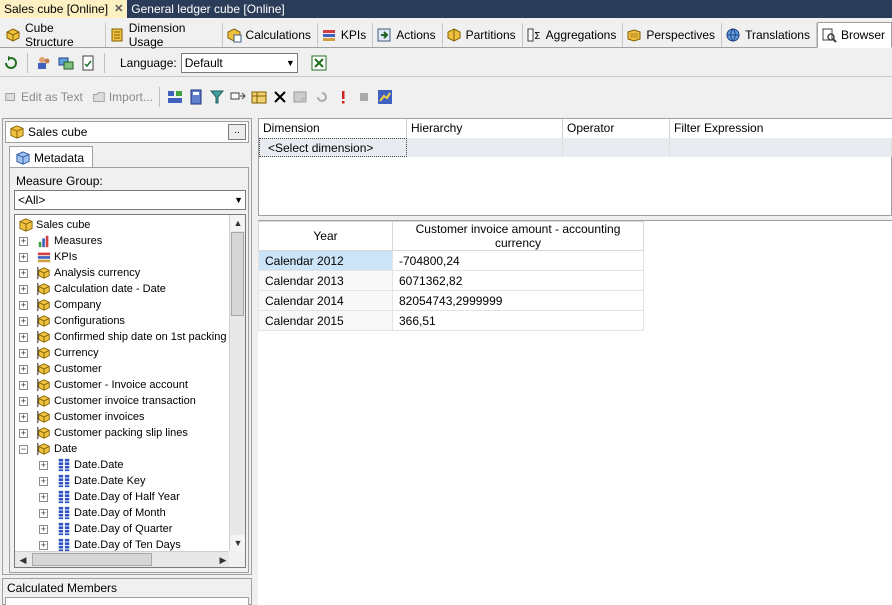  What do you see at coordinates (48, 449) in the screenshot?
I see `tree-item: − Date` at bounding box center [48, 449].